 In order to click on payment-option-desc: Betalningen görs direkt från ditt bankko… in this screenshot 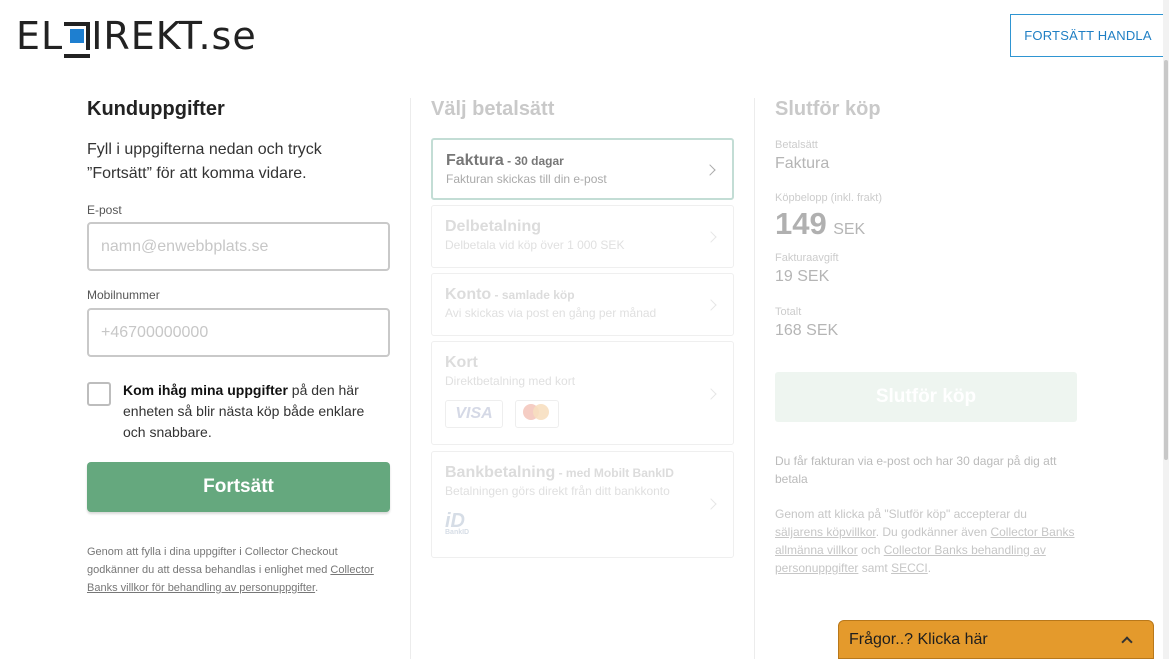, I will do `click(557, 491)`.